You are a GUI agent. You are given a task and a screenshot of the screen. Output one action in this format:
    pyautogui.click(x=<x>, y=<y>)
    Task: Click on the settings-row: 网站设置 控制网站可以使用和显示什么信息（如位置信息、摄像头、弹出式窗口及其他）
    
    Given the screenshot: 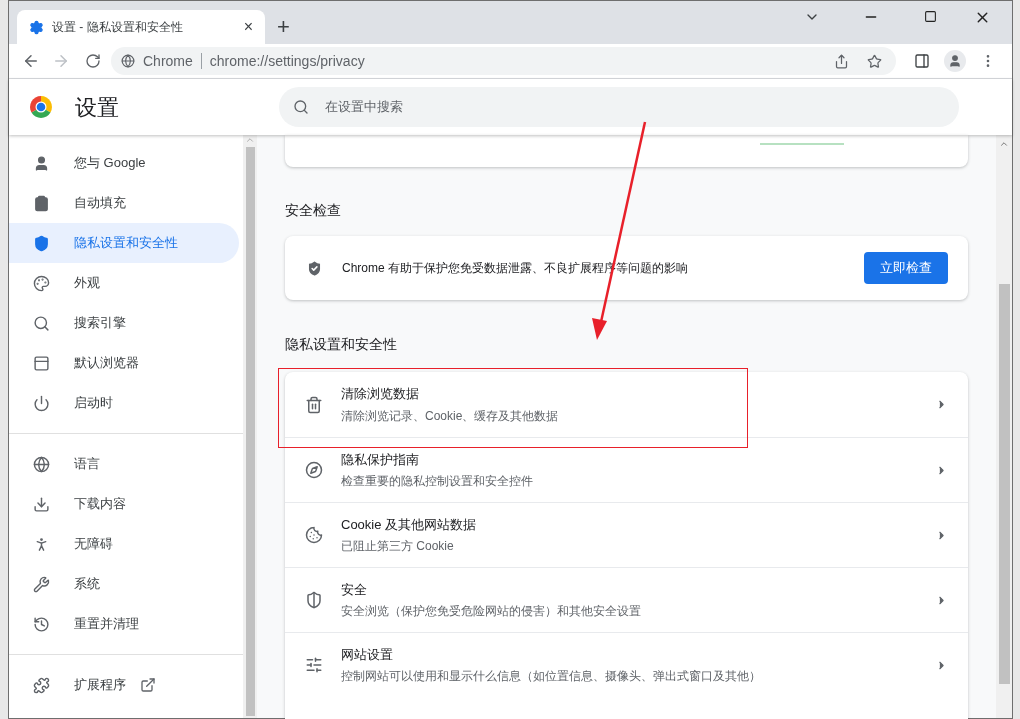 What is the action you would take?
    pyautogui.click(x=626, y=664)
    